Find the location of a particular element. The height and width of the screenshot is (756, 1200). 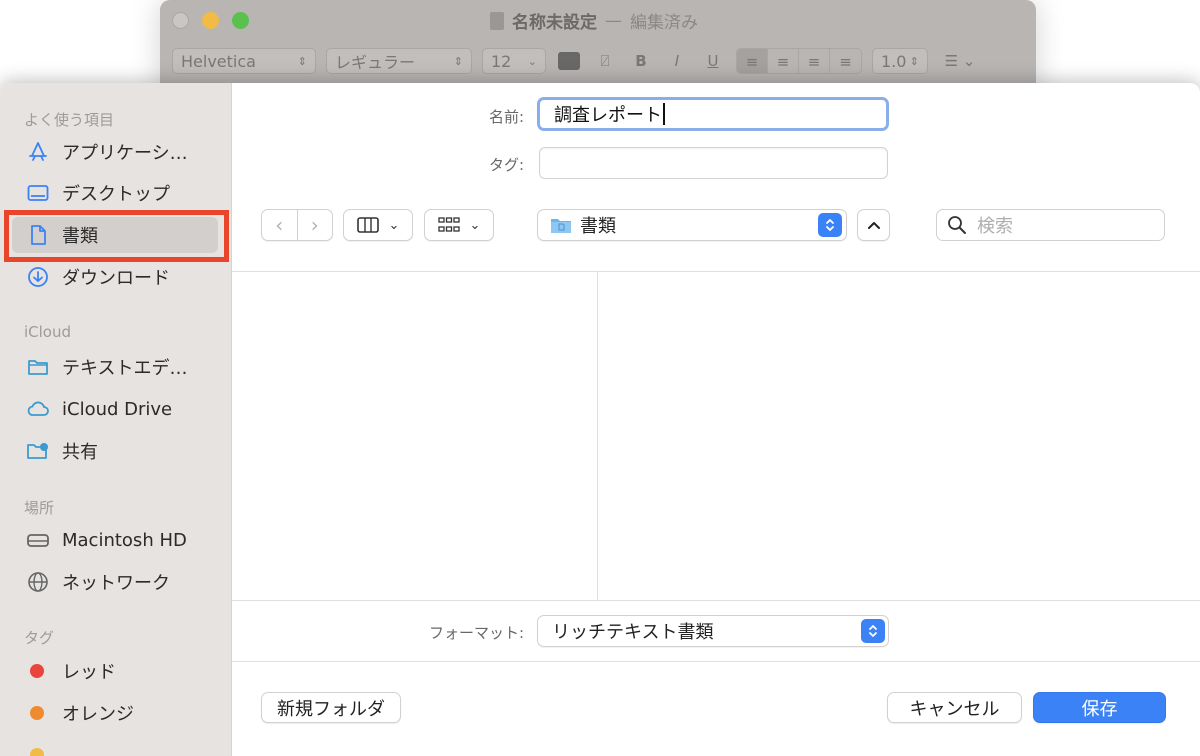

font-style-value: レギュラー is located at coordinates (375, 62).